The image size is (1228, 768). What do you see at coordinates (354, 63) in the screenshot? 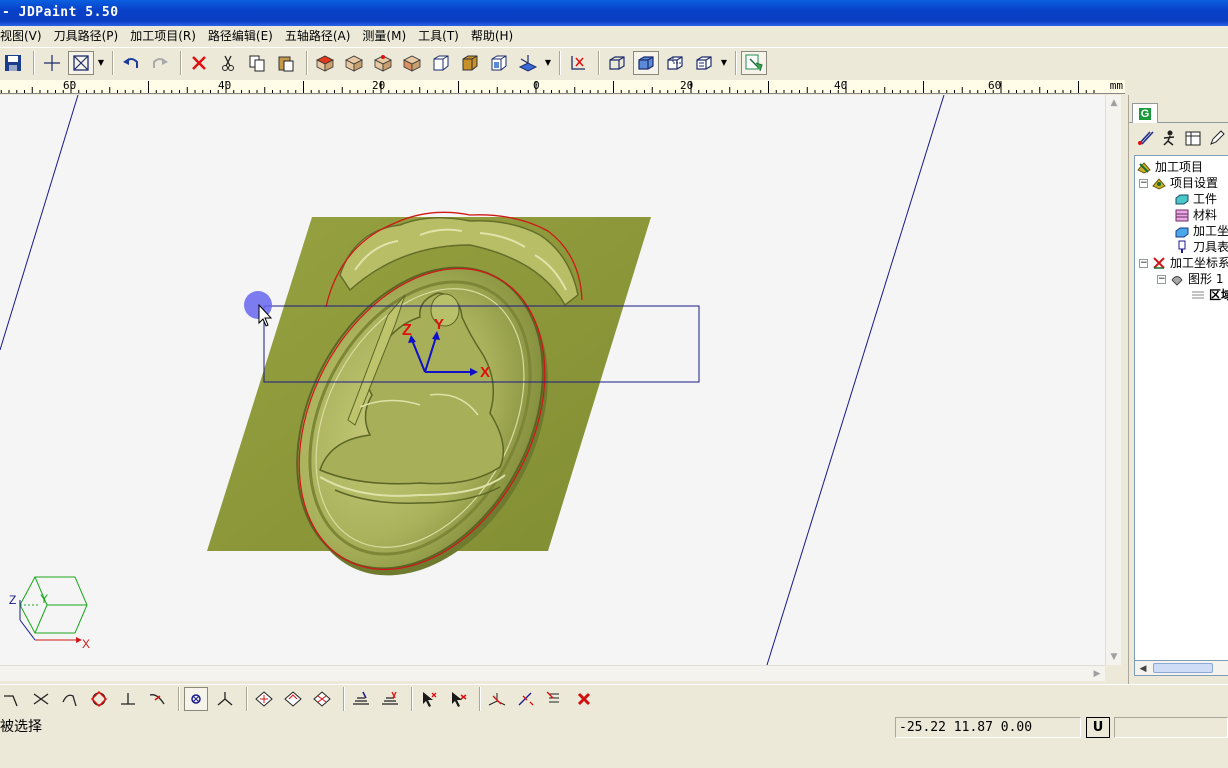
I see `view-bottom-button` at bounding box center [354, 63].